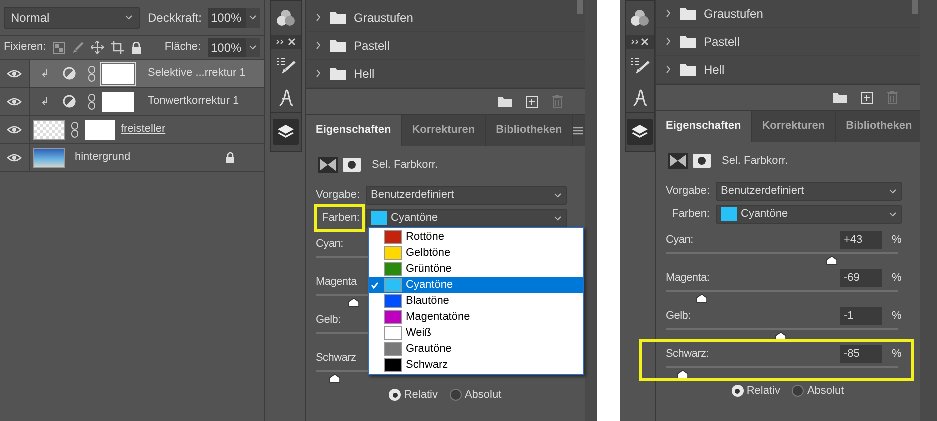 Image resolution: width=937 pixels, height=421 pixels. What do you see at coordinates (476, 349) in the screenshot?
I see `menu-item: Grautöne` at bounding box center [476, 349].